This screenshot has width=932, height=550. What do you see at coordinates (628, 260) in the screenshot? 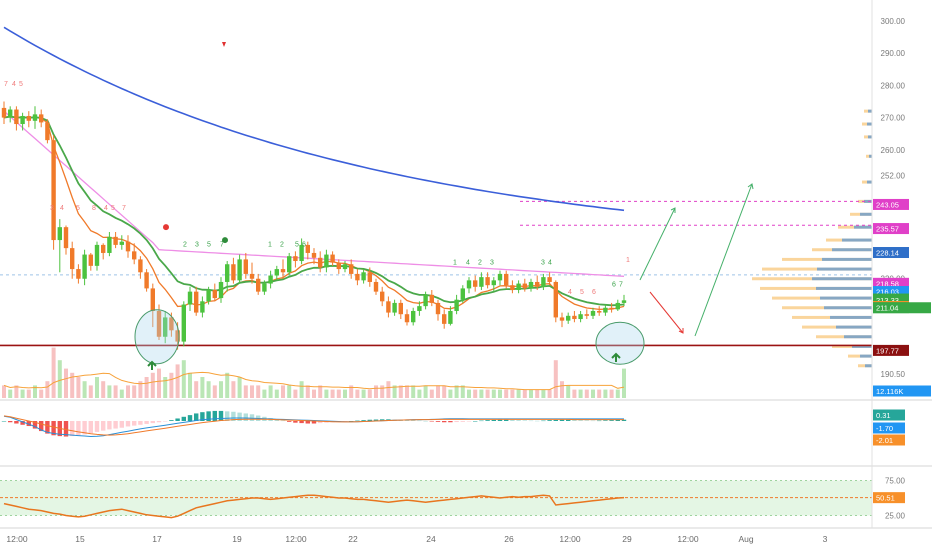
I see `setup-count-label: 1` at bounding box center [628, 260].